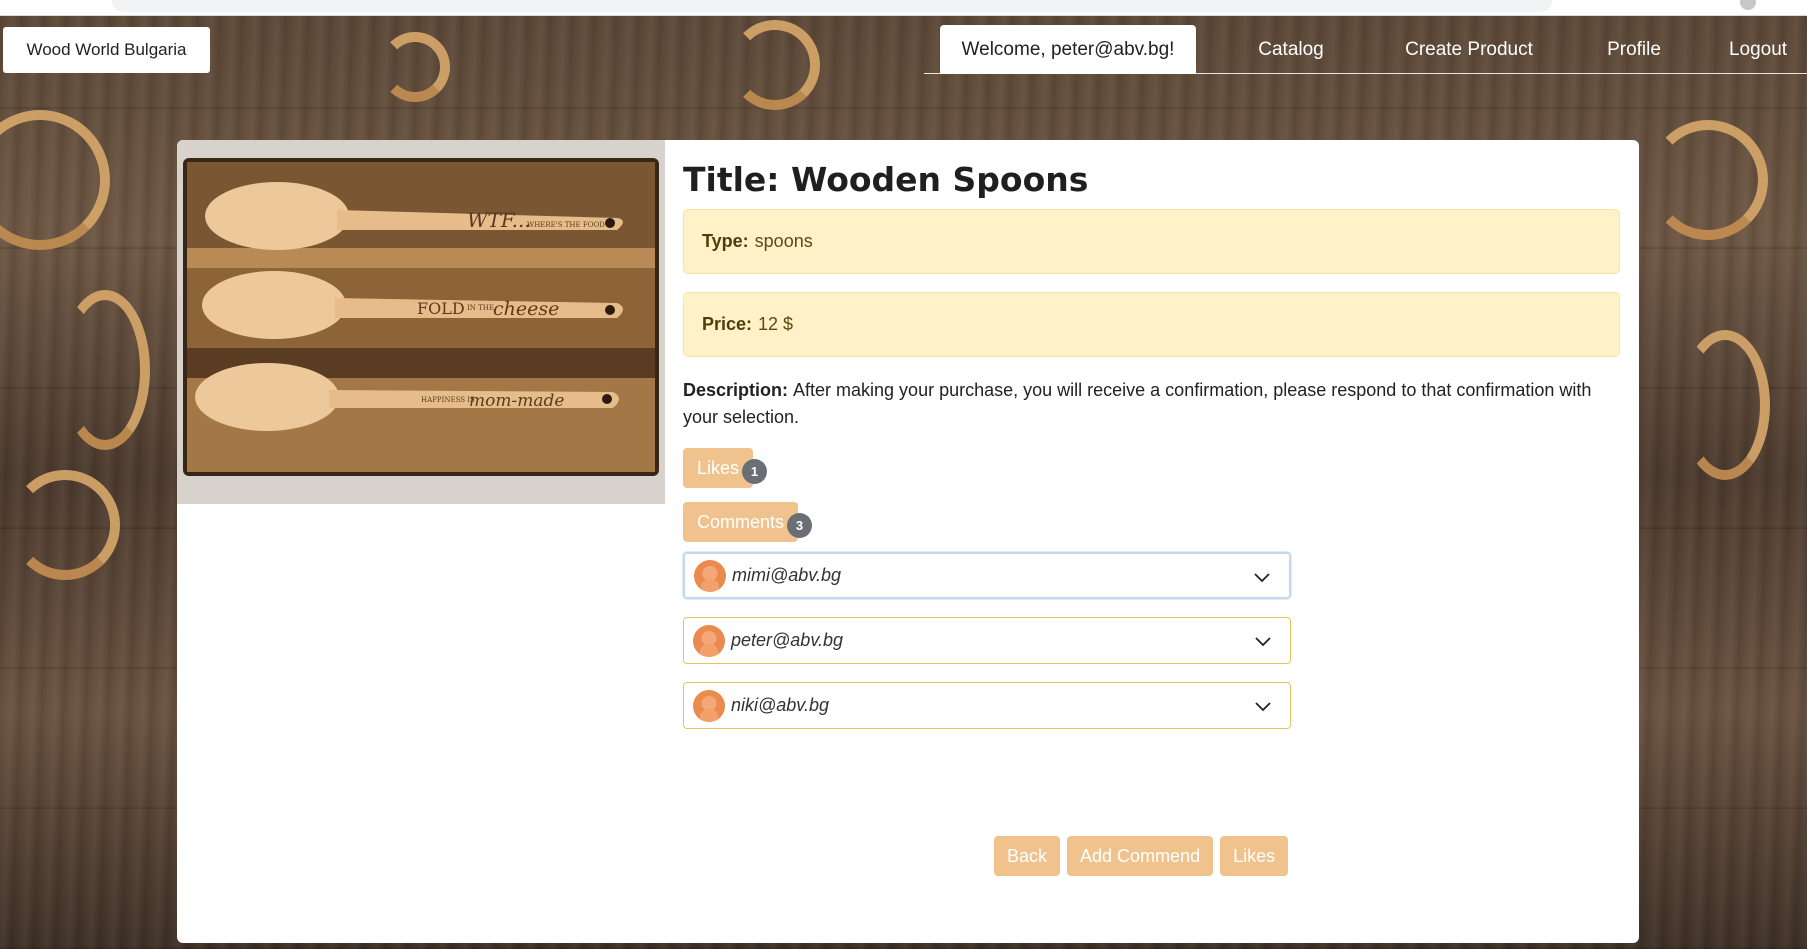  Describe the element at coordinates (987, 575) in the screenshot. I see `comment-item: mimi@abv.bg` at that location.